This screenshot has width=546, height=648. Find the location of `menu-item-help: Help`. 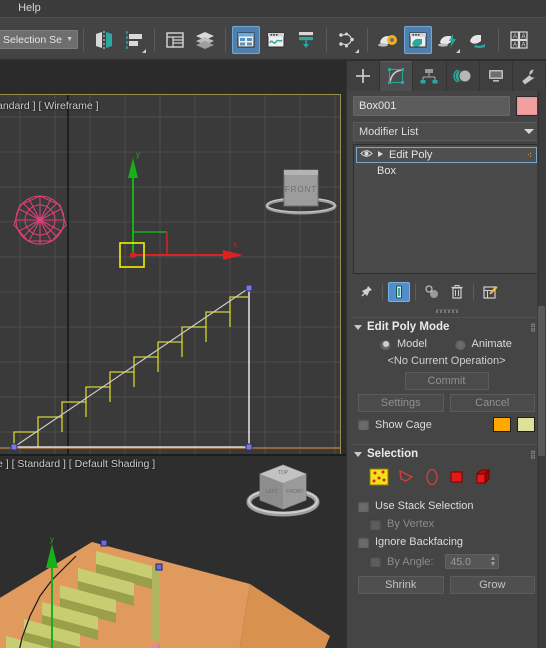

menu-item-help: Help is located at coordinates (29, 8).